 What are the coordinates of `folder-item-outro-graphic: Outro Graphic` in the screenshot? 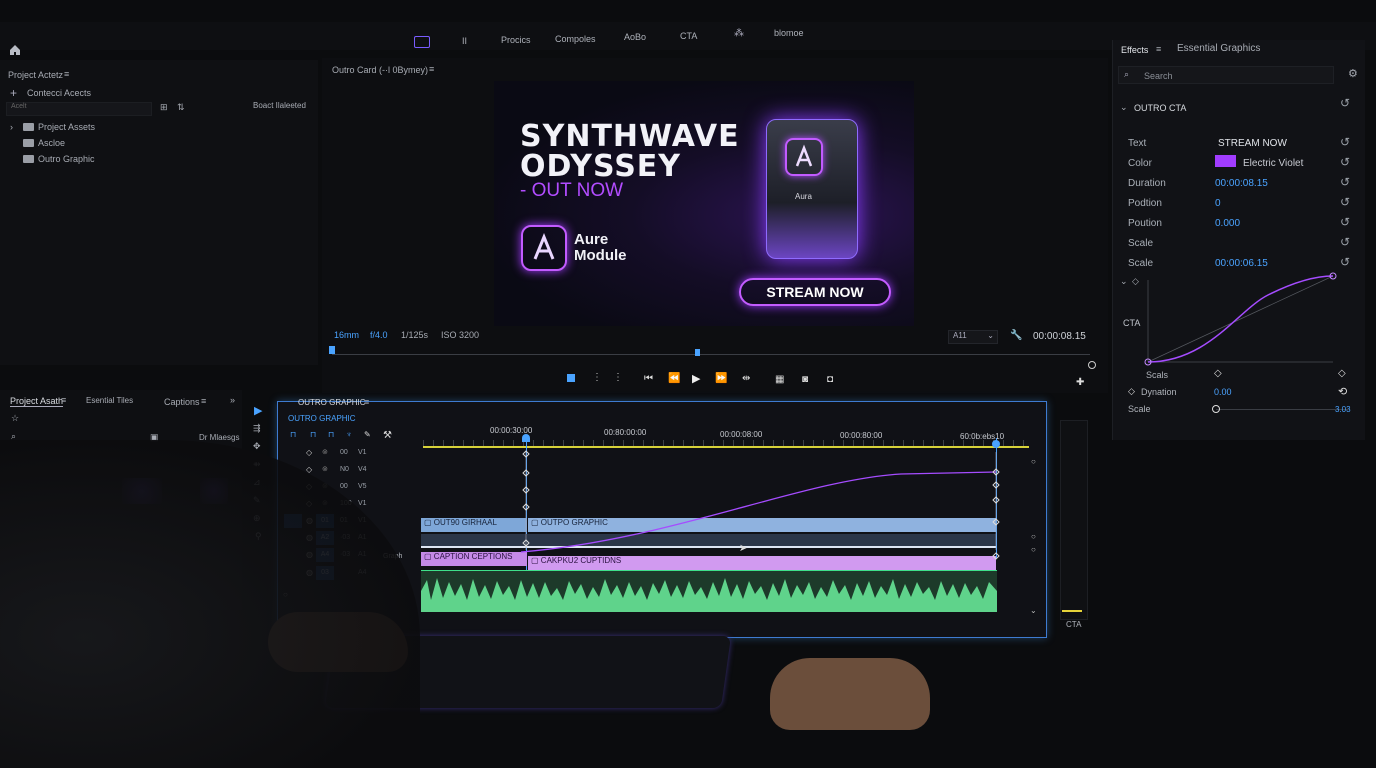 It's located at (66, 159).